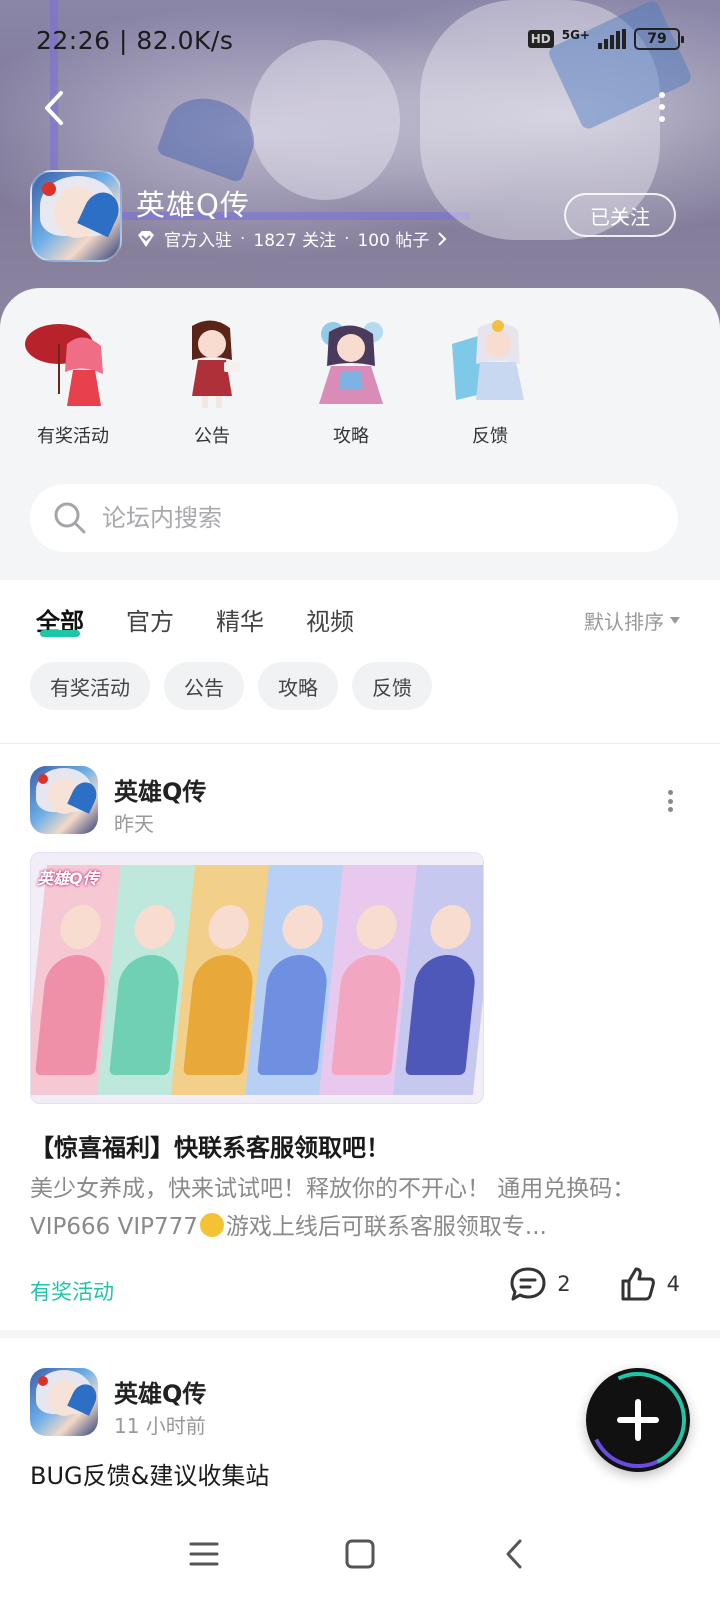 This screenshot has width=720, height=1600. I want to click on quick-link-announcements: 公告, so click(212, 381).